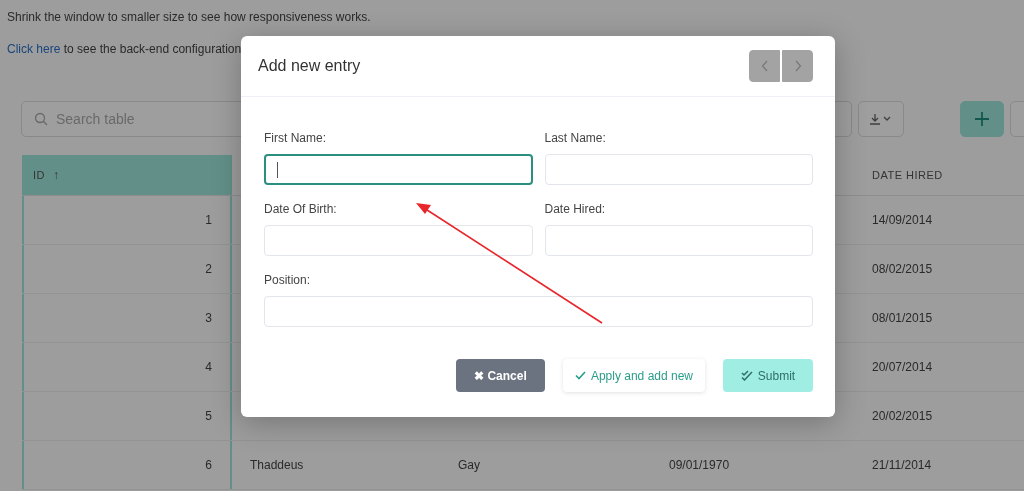 Image resolution: width=1024 pixels, height=491 pixels. What do you see at coordinates (575, 138) in the screenshot?
I see `field-label: Last Name:` at bounding box center [575, 138].